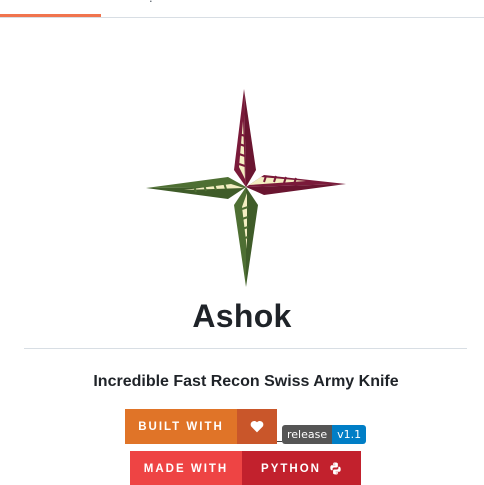 This screenshot has width=484, height=485. I want to click on active-tab-indicator, so click(50, 15).